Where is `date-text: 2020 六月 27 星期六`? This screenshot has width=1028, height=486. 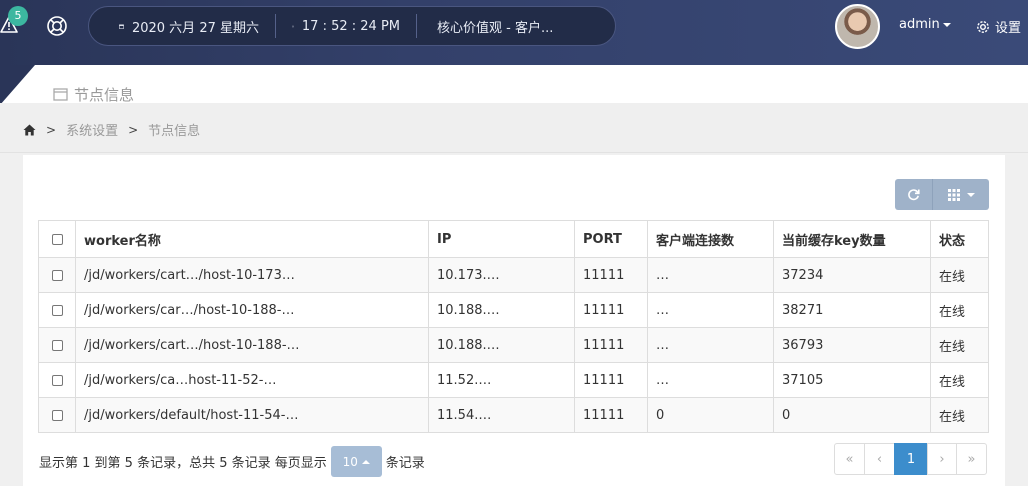 date-text: 2020 六月 27 星期六 is located at coordinates (195, 28).